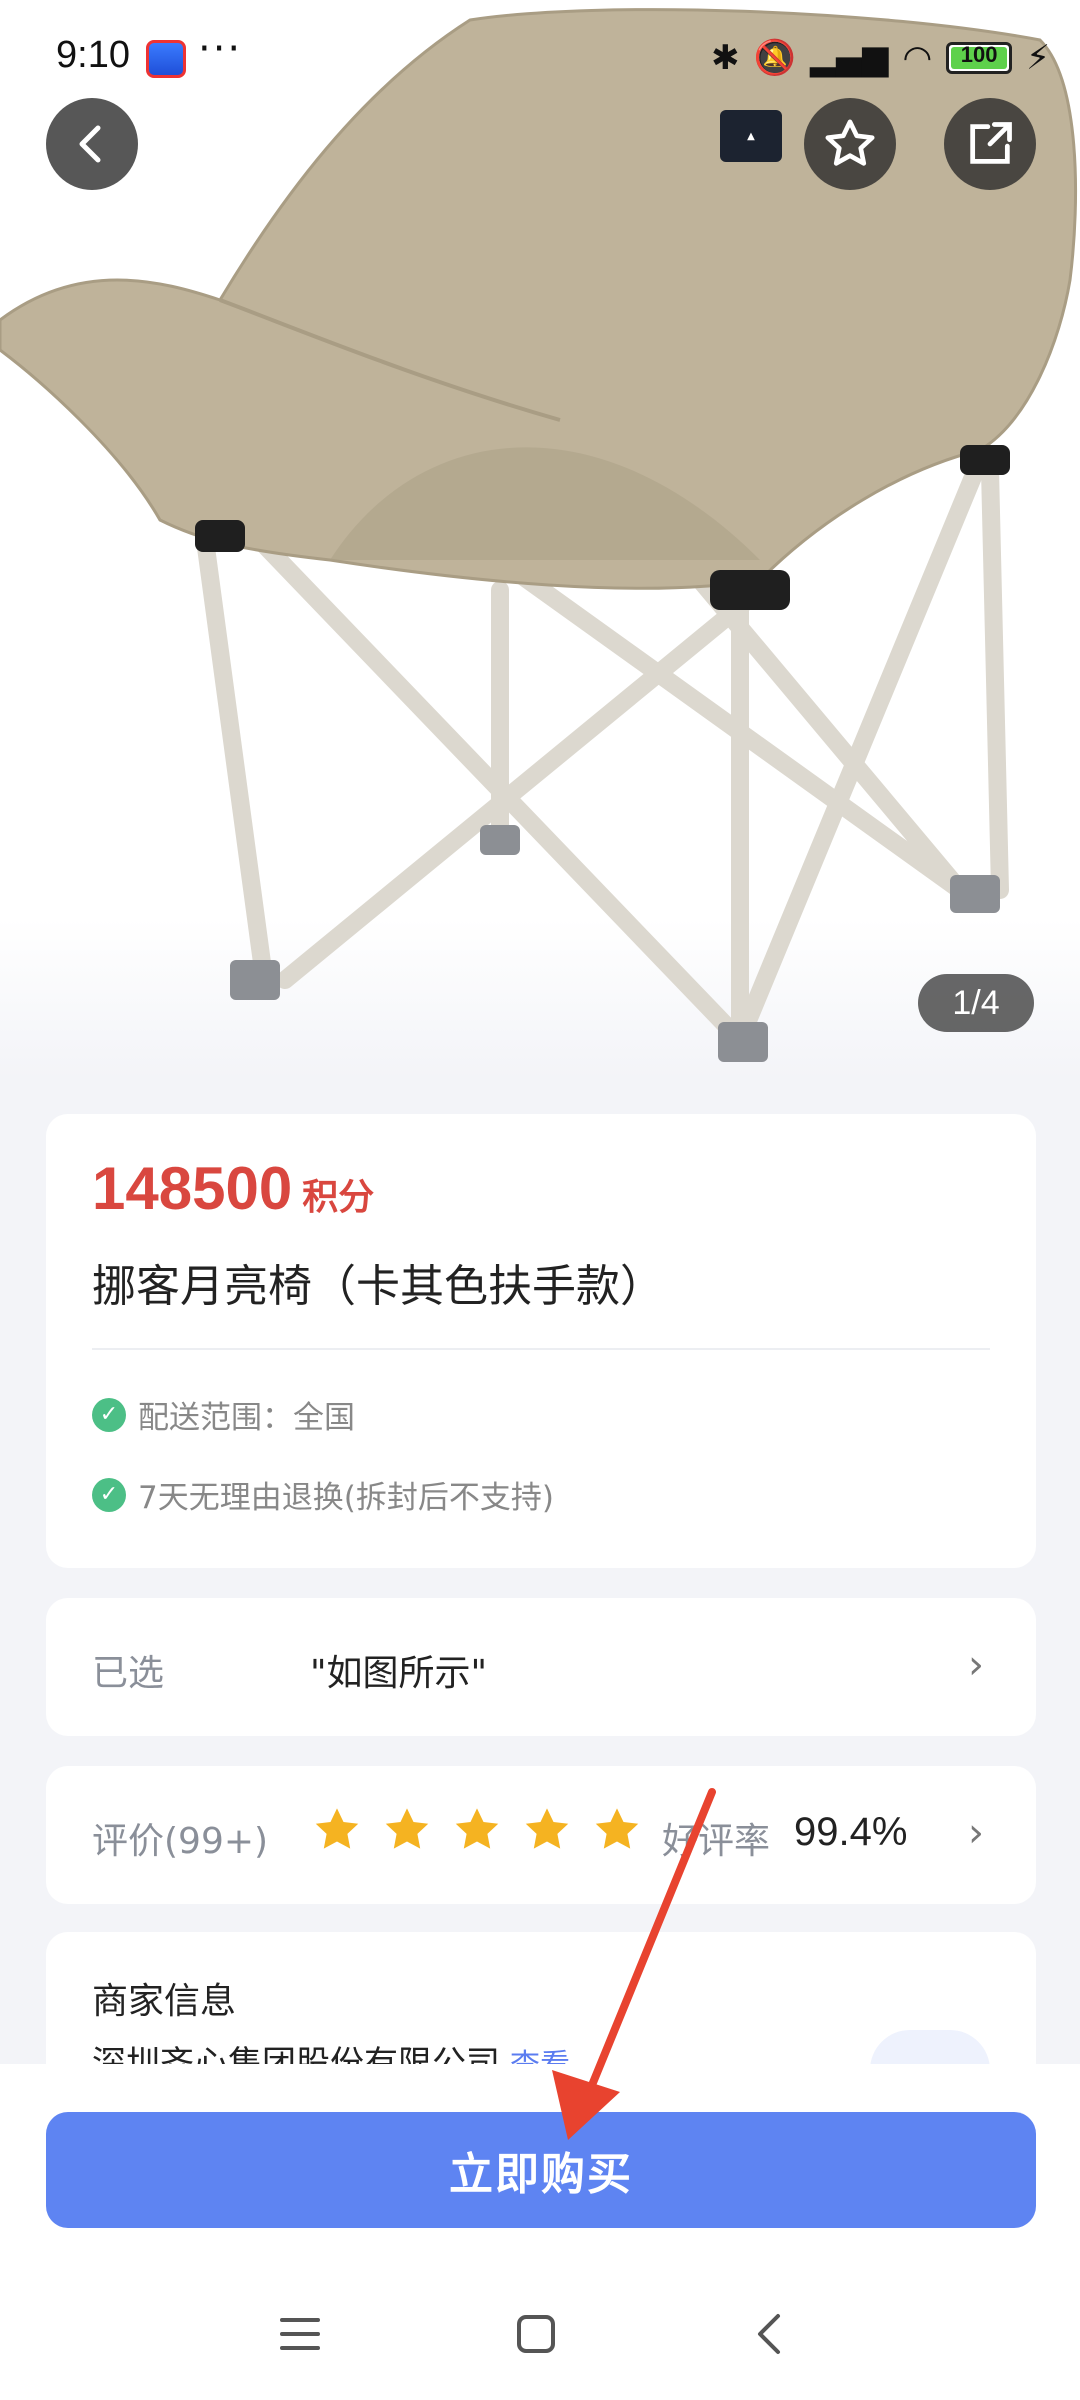  I want to click on divider, so click(541, 1349).